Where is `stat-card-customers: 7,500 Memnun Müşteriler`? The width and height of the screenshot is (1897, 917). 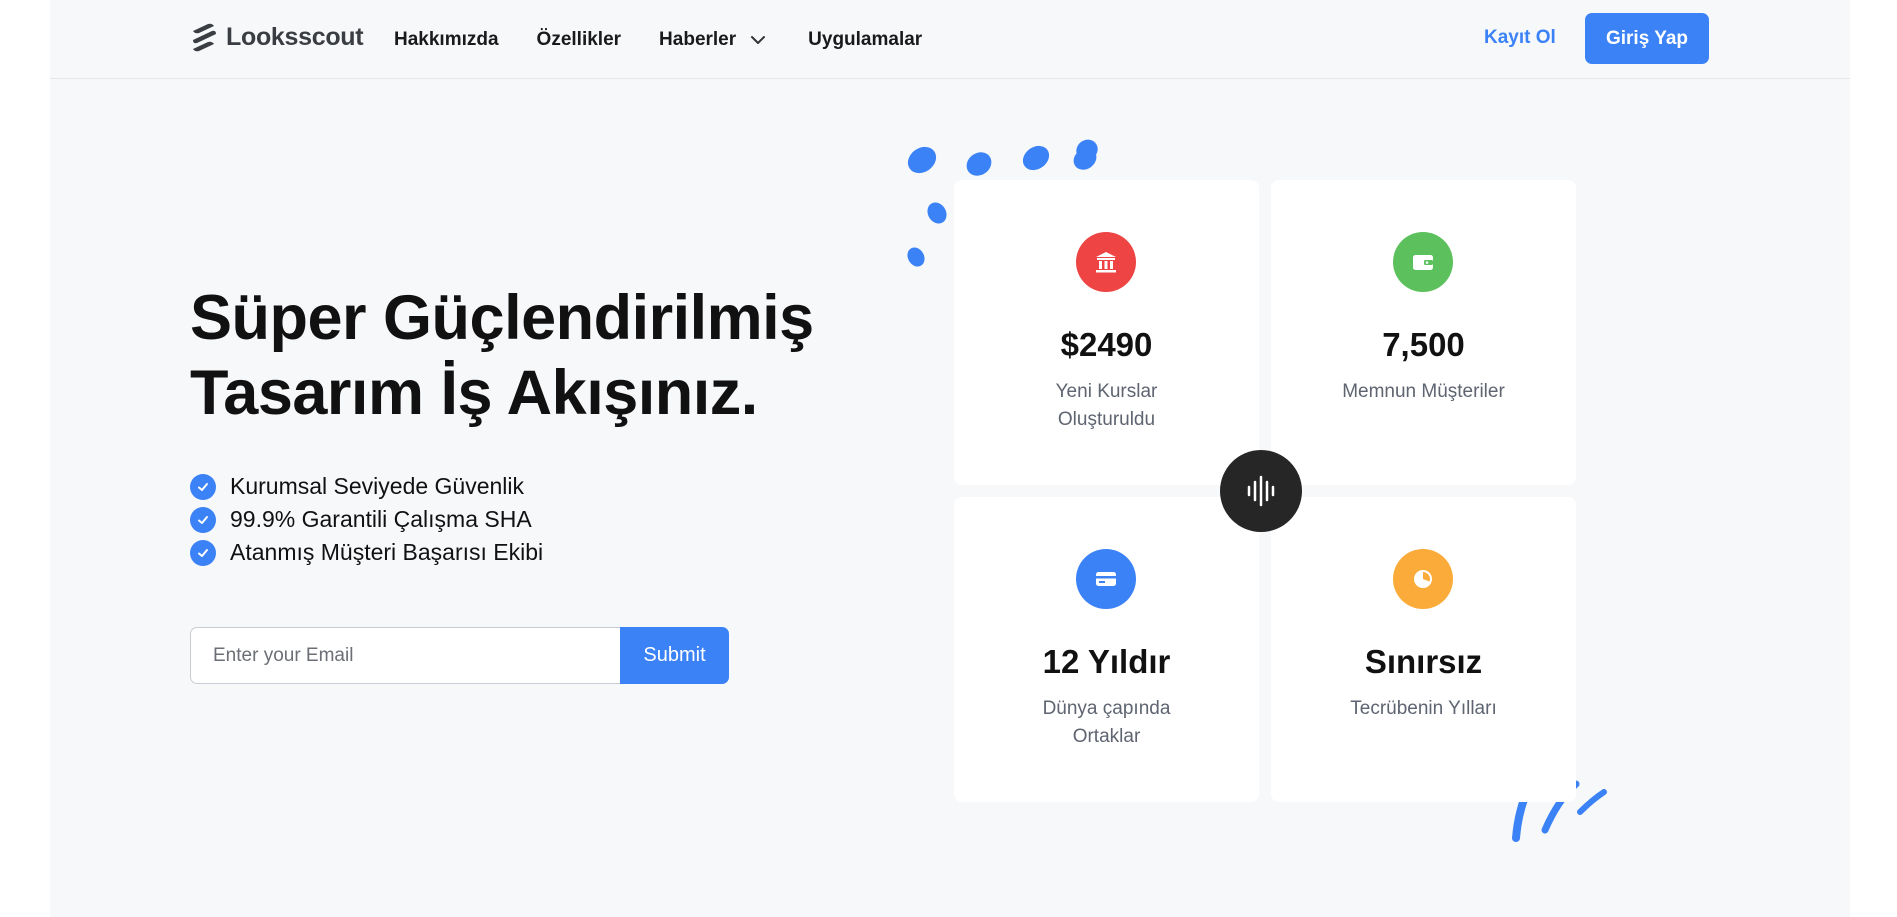
stat-card-customers: 7,500 Memnun Müşteriler is located at coordinates (1423, 332).